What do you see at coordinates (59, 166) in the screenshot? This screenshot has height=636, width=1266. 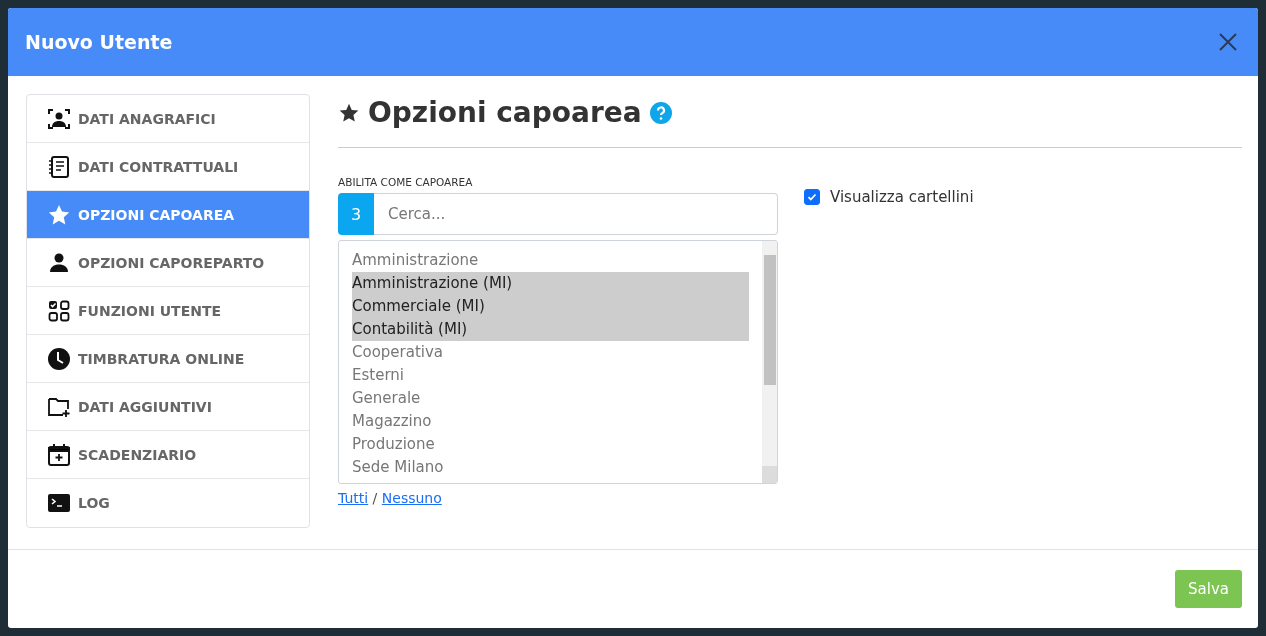 I see `notebook-icon` at bounding box center [59, 166].